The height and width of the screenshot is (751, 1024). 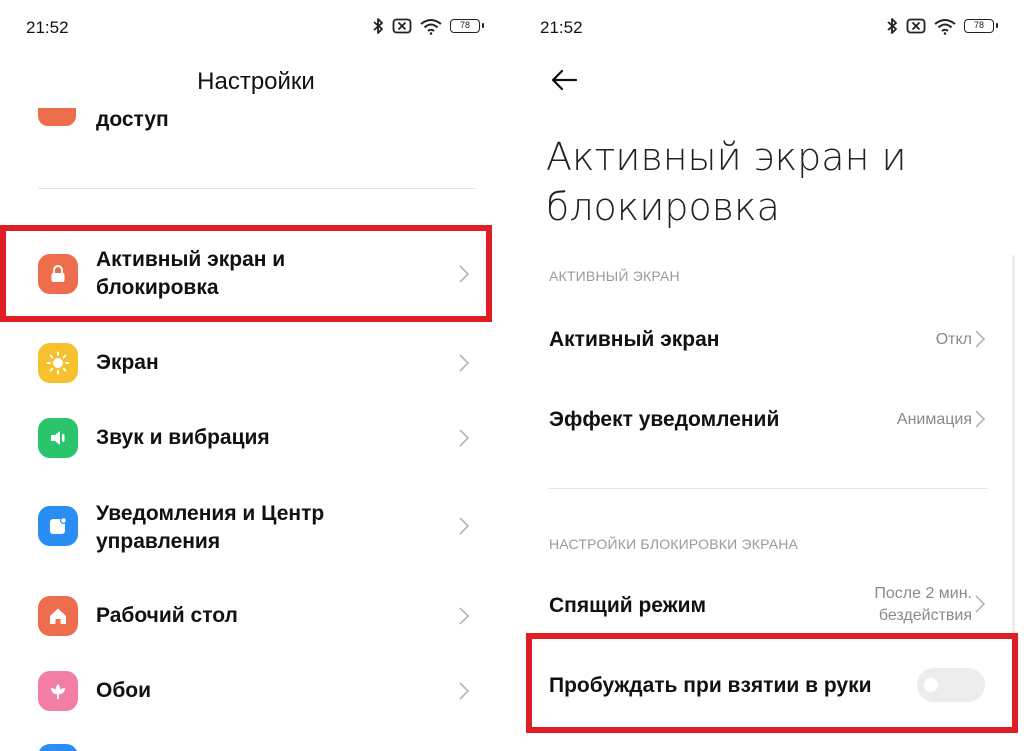 I want to click on settings-item-accessibility: доступ, so click(x=132, y=120).